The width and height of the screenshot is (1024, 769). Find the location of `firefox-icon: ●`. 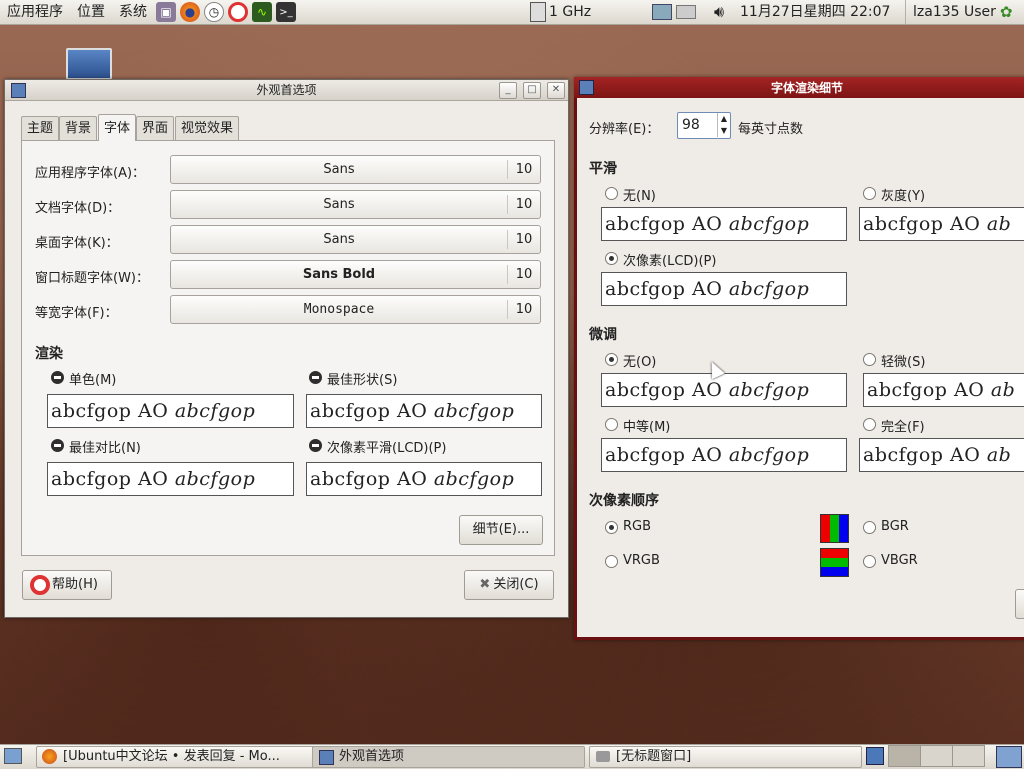

firefox-icon: ● is located at coordinates (190, 12).